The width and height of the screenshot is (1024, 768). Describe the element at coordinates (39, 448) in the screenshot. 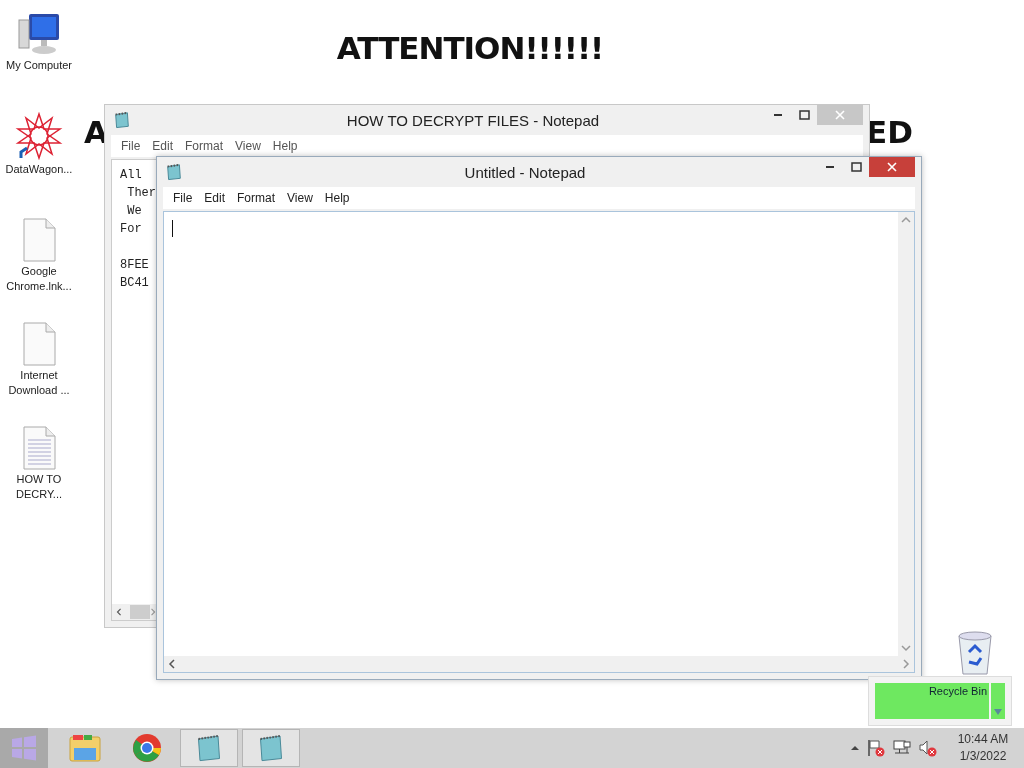

I see `text-document-icon` at that location.